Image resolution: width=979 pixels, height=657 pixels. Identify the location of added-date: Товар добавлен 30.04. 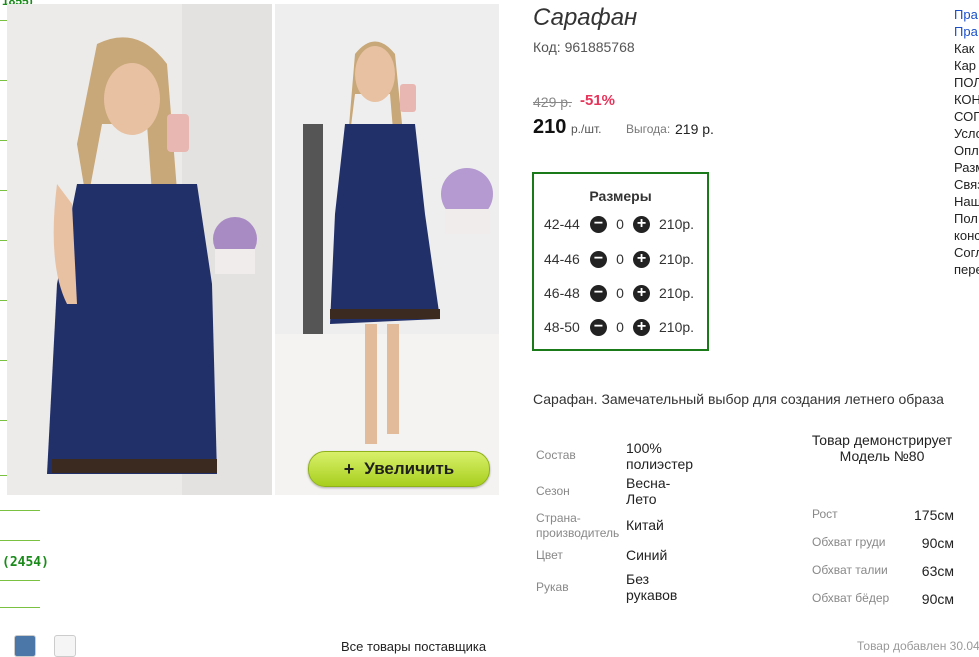
(918, 646).